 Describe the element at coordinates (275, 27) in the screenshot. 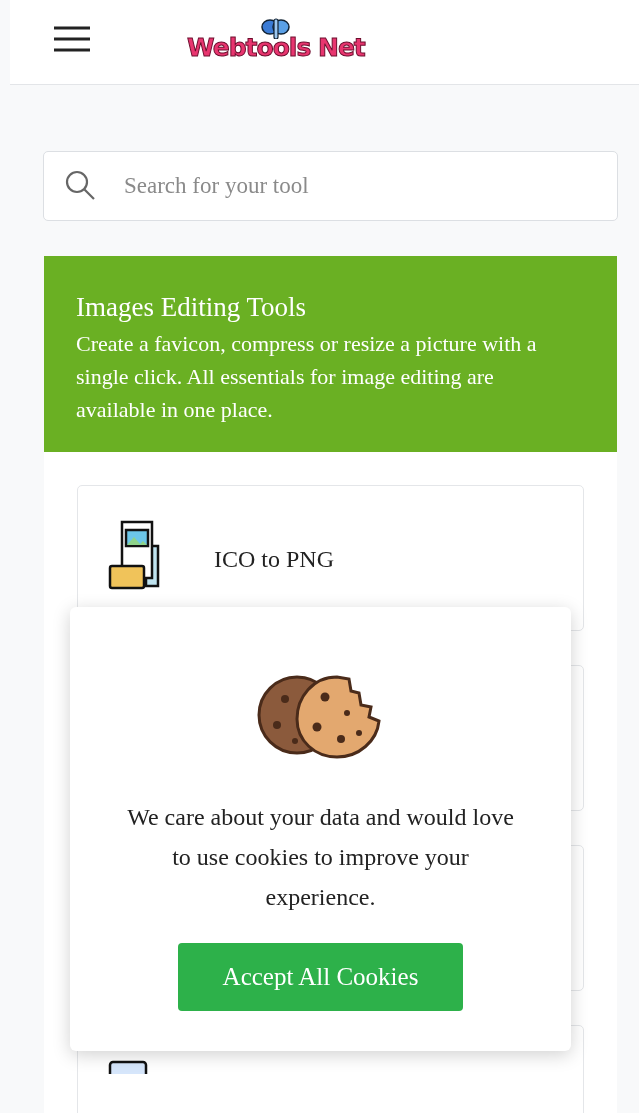

I see `logo-icon` at that location.